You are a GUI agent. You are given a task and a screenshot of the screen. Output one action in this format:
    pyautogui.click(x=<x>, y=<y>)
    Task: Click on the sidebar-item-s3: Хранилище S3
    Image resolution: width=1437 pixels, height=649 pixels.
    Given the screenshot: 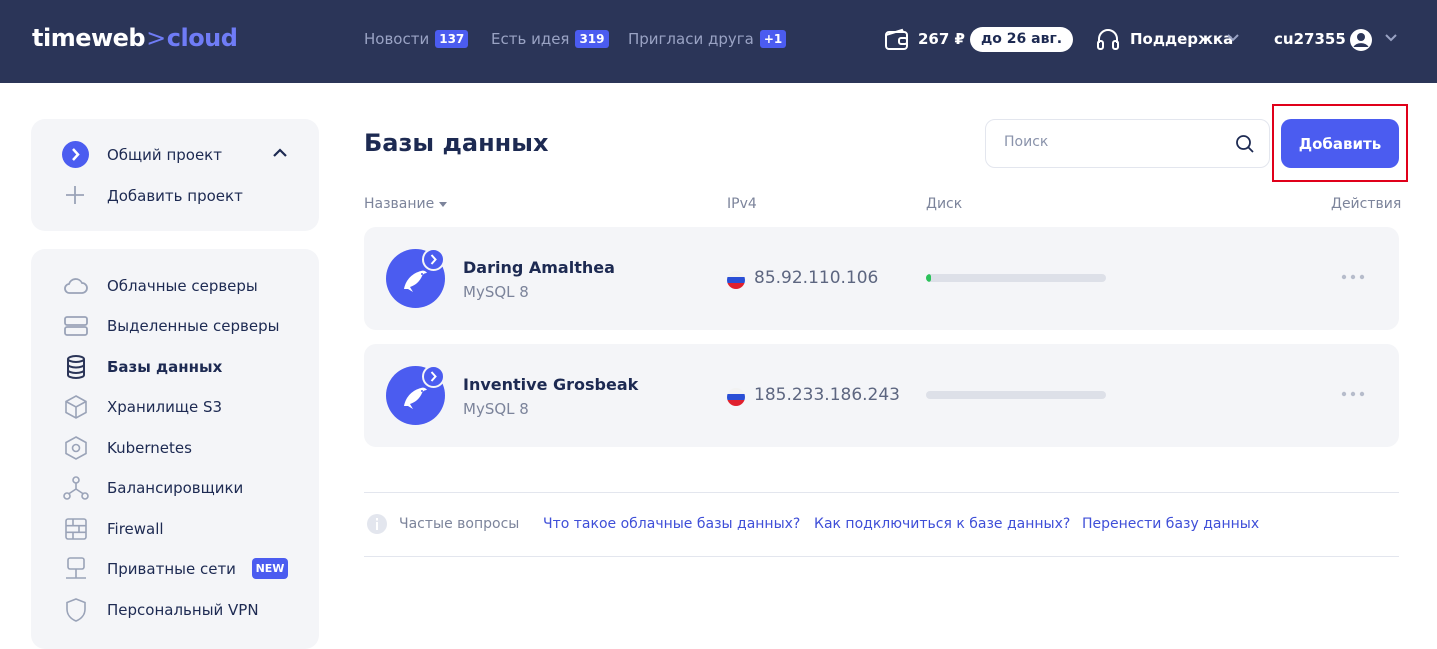 What is the action you would take?
    pyautogui.click(x=164, y=407)
    